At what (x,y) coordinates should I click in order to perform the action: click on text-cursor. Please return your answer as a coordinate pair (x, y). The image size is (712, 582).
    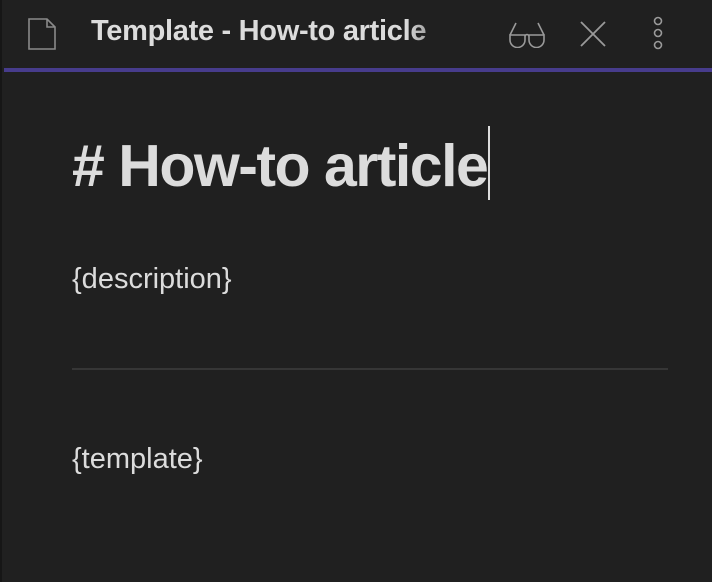
    Looking at the image, I should click on (489, 163).